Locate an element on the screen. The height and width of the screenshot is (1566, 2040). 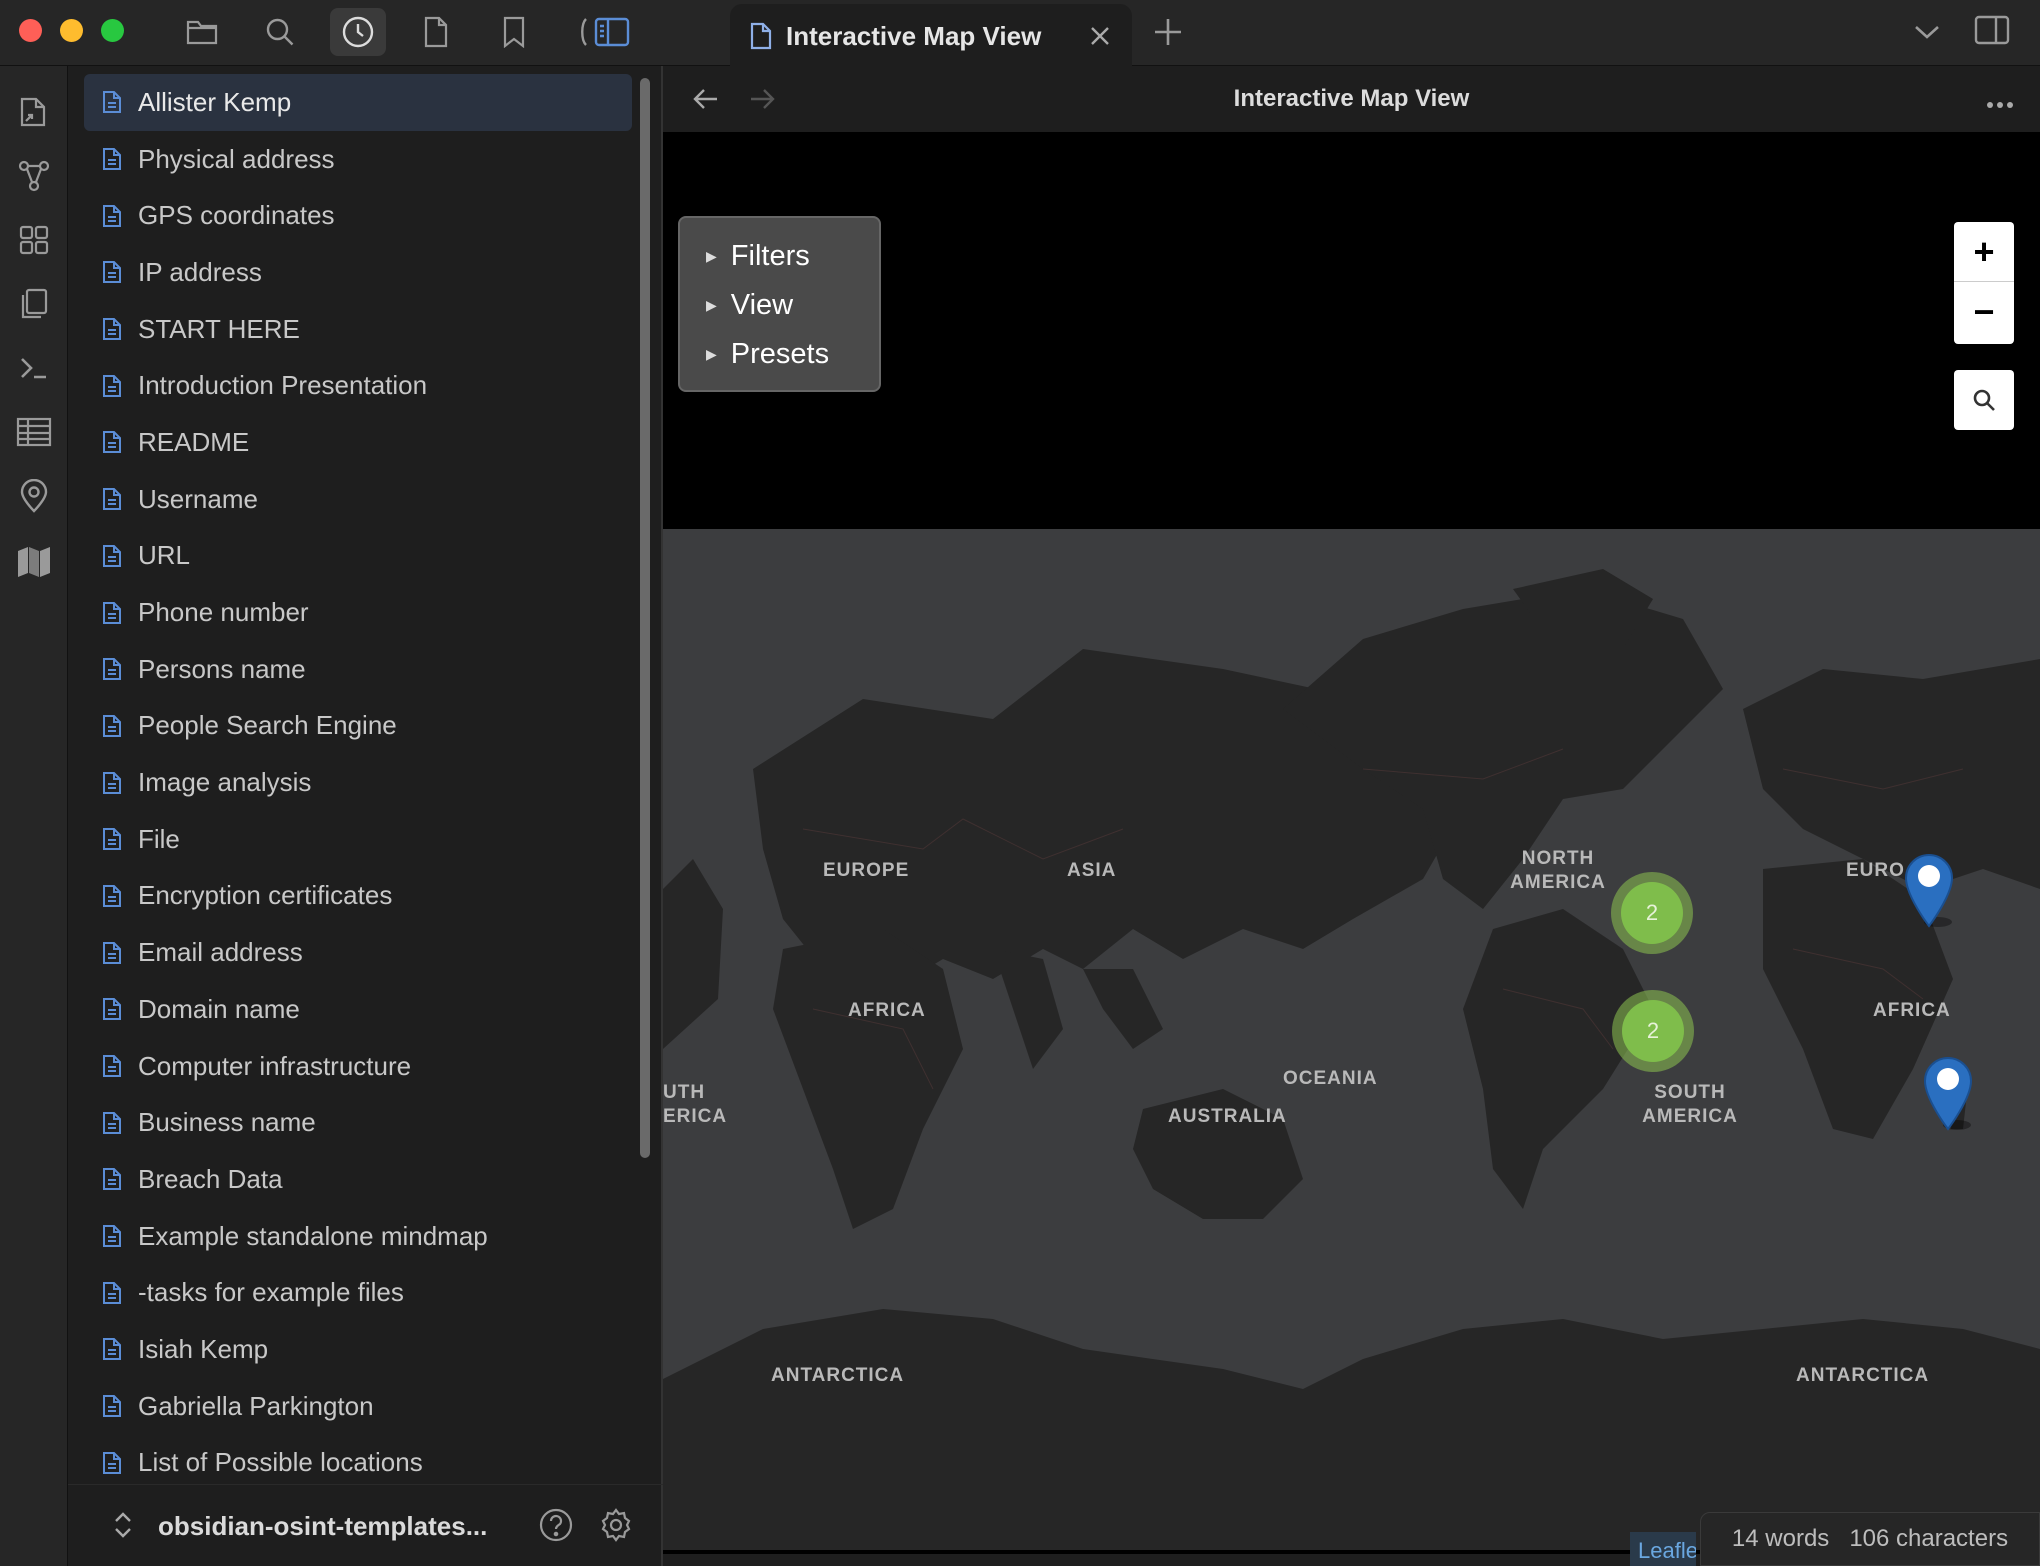
file-list-item: File is located at coordinates (358, 839).